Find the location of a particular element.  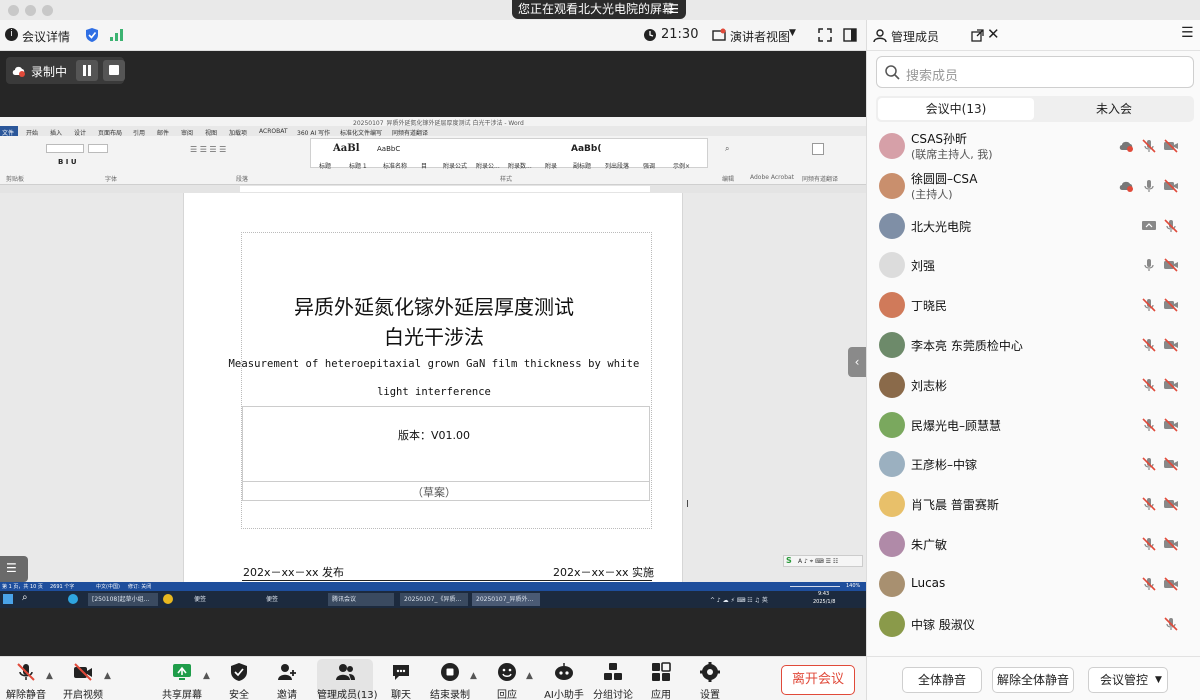

shield-icon is located at coordinates (92, 35).